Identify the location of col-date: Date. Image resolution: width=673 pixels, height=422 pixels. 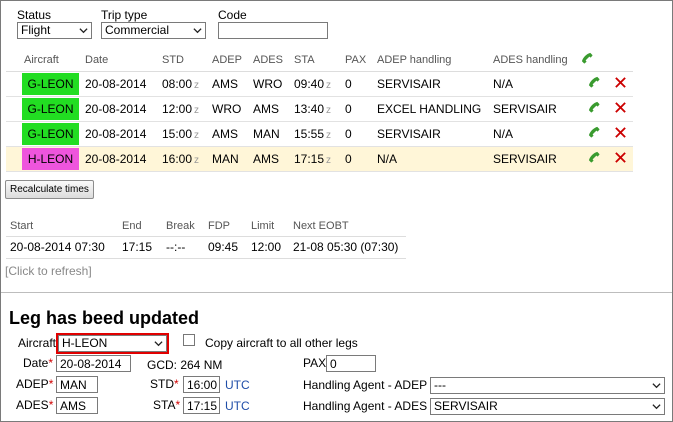
(119, 60).